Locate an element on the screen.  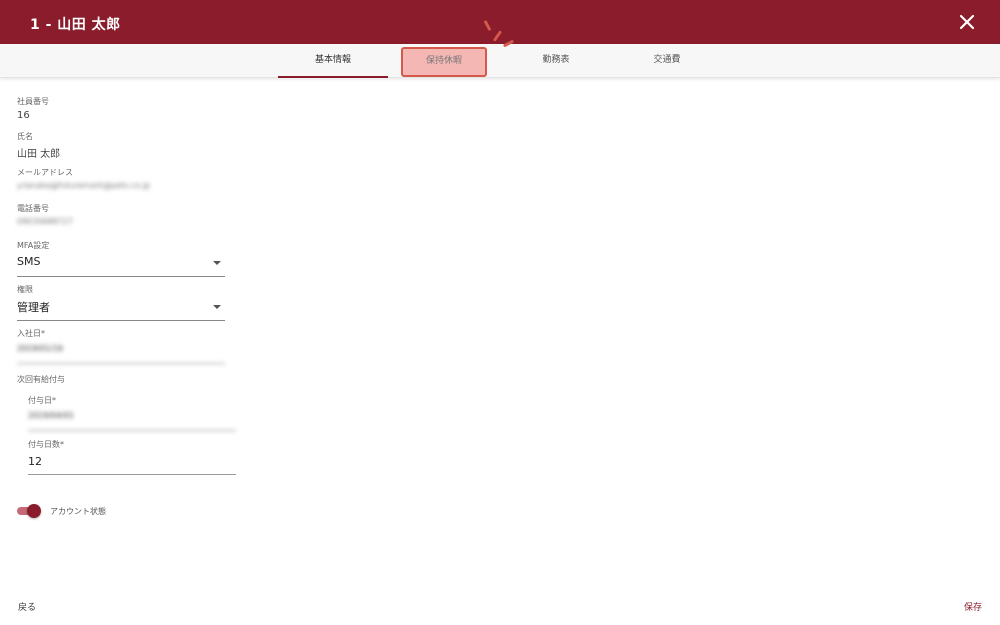
tab-basic-info: 基本情報 is located at coordinates (333, 61).